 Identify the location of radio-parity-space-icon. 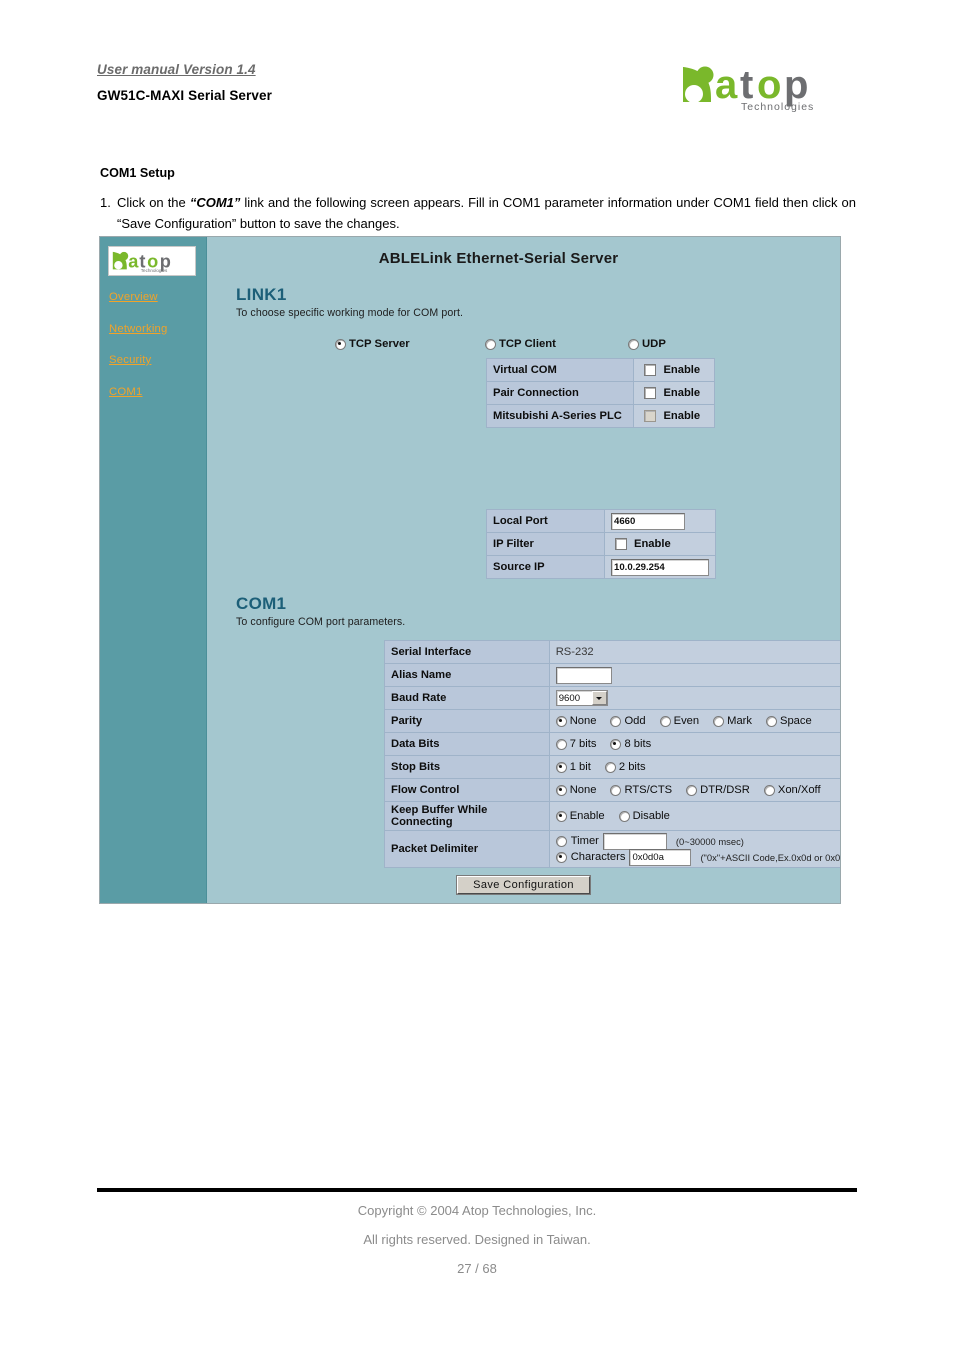
(771, 721).